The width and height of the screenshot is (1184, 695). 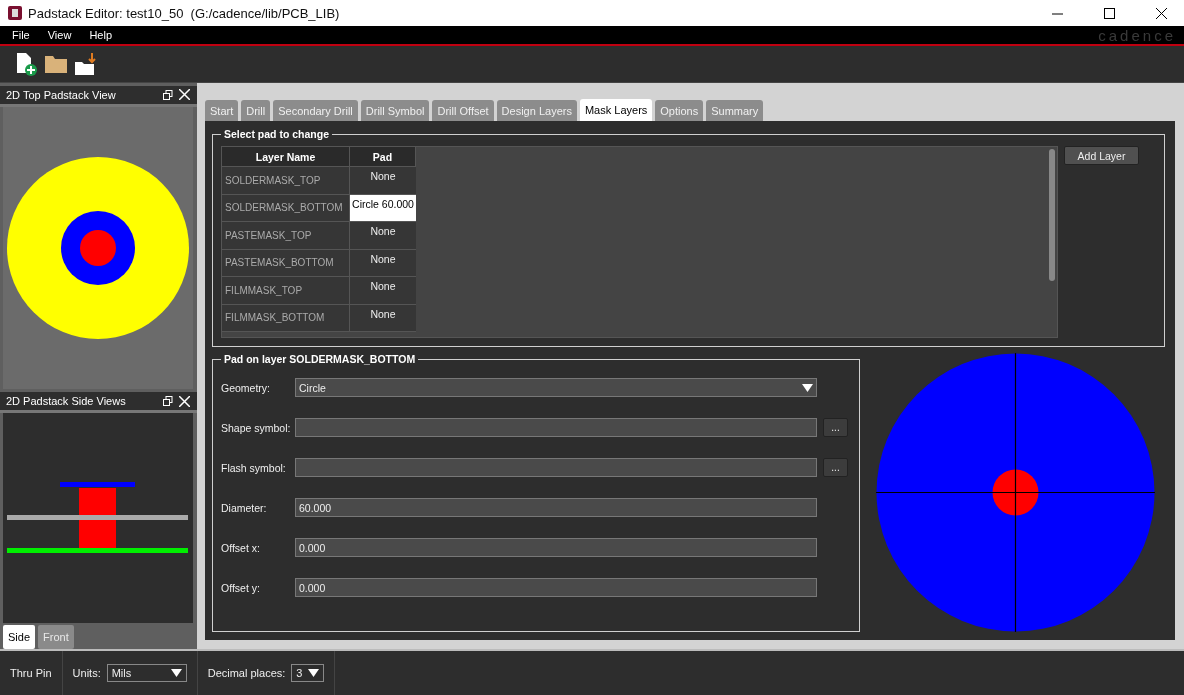 What do you see at coordinates (286, 318) in the screenshot?
I see `table-cell: FILMMASK_BOTTOM` at bounding box center [286, 318].